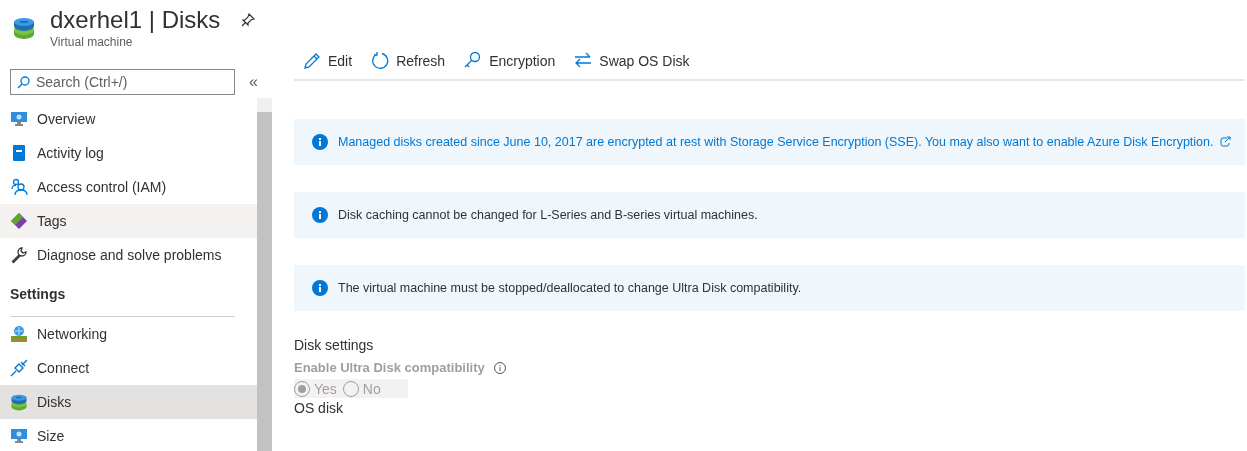 This screenshot has height=451, width=1247. Describe the element at coordinates (122, 82) in the screenshot. I see `search-field: Search (Ctrl+/)` at that location.